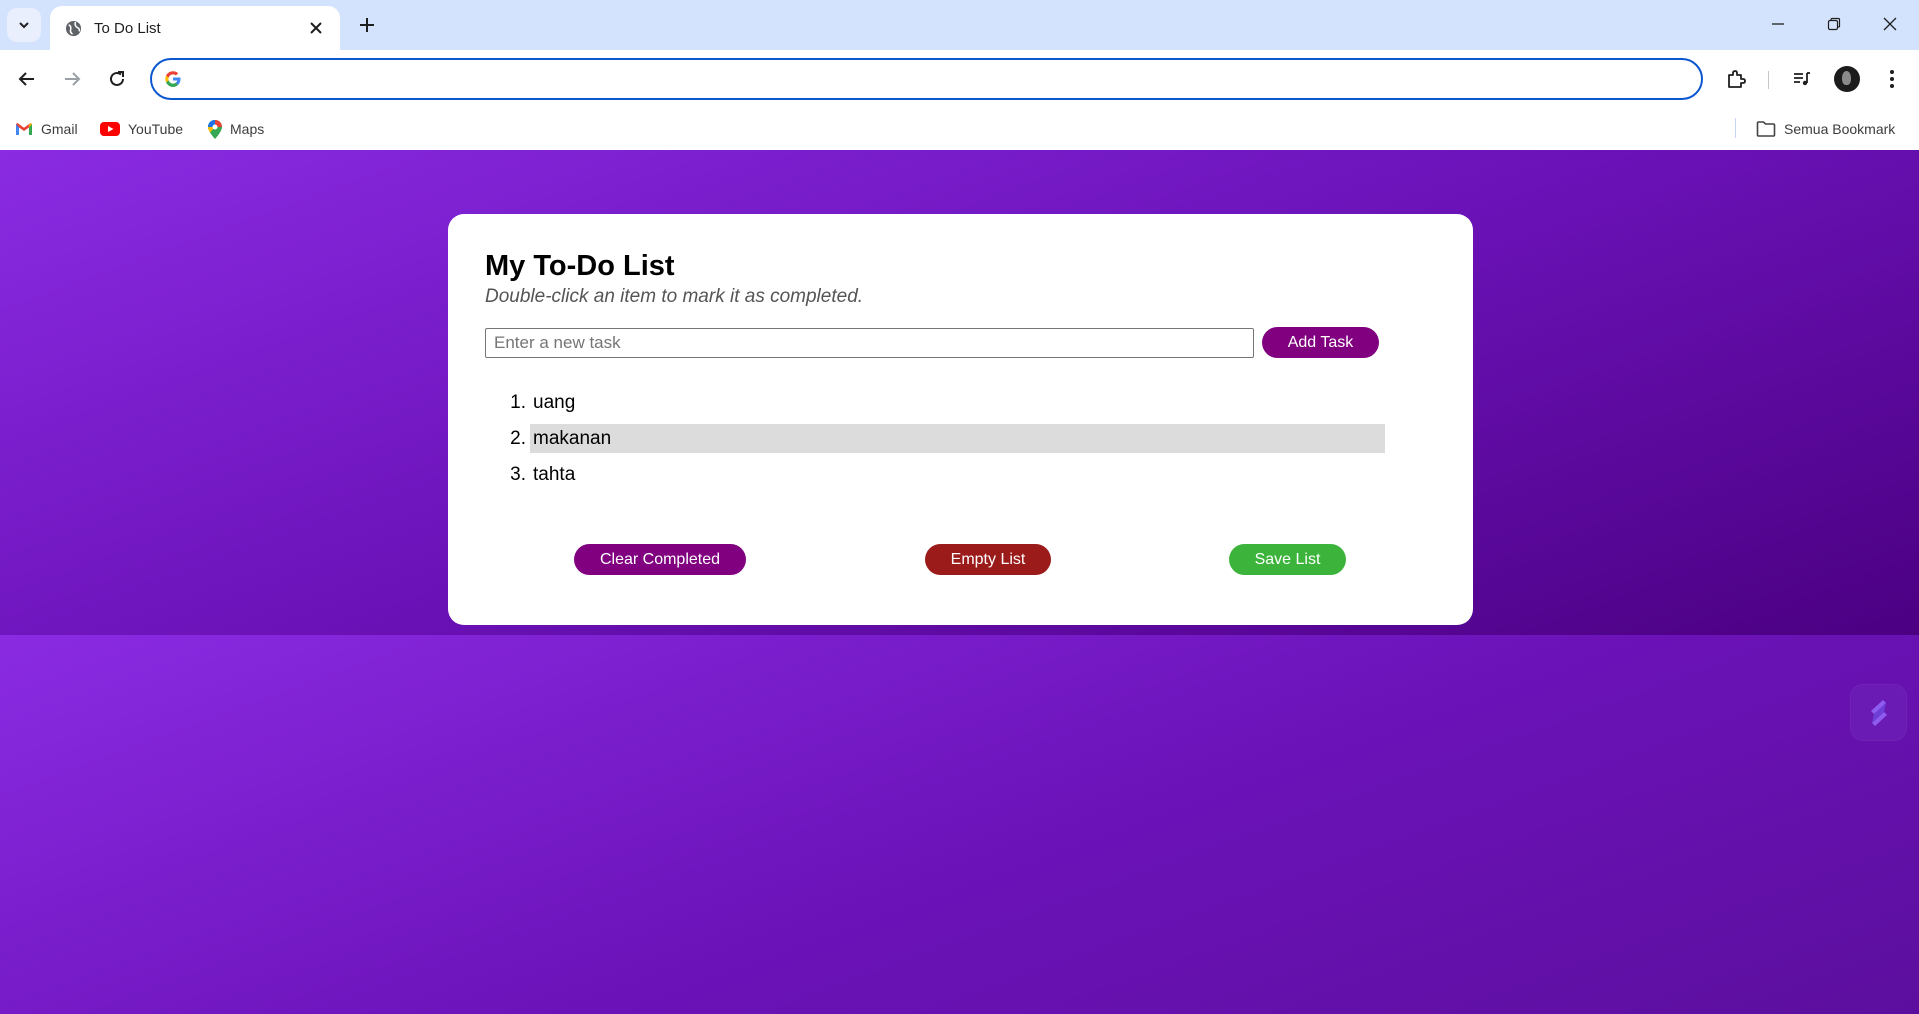  I want to click on playlist-music-icon, so click(1802, 79).